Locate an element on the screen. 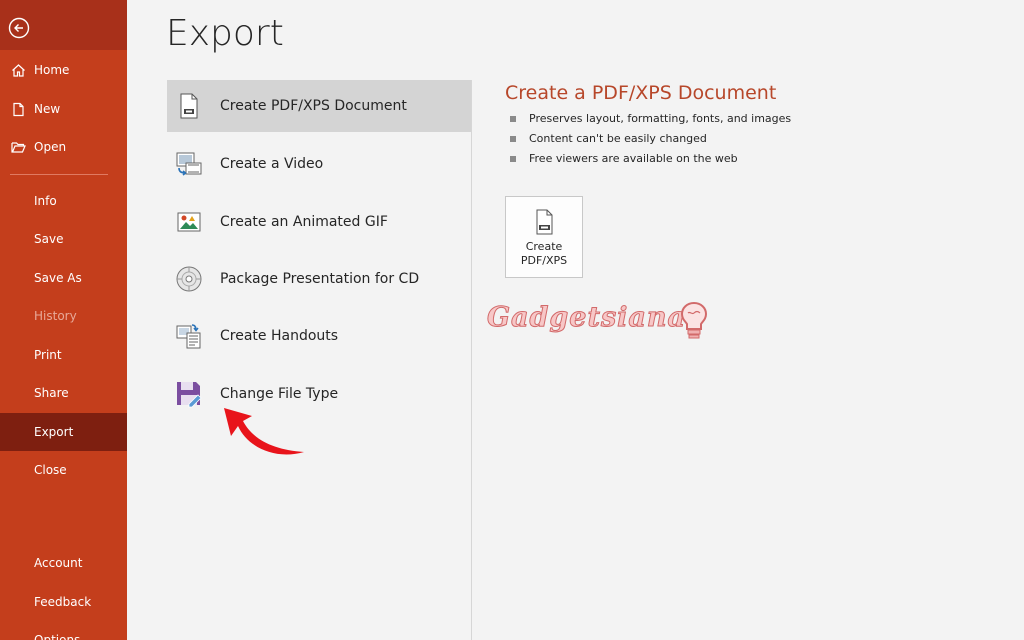 The height and width of the screenshot is (640, 1024). back-arrow-icon is located at coordinates (19, 28).